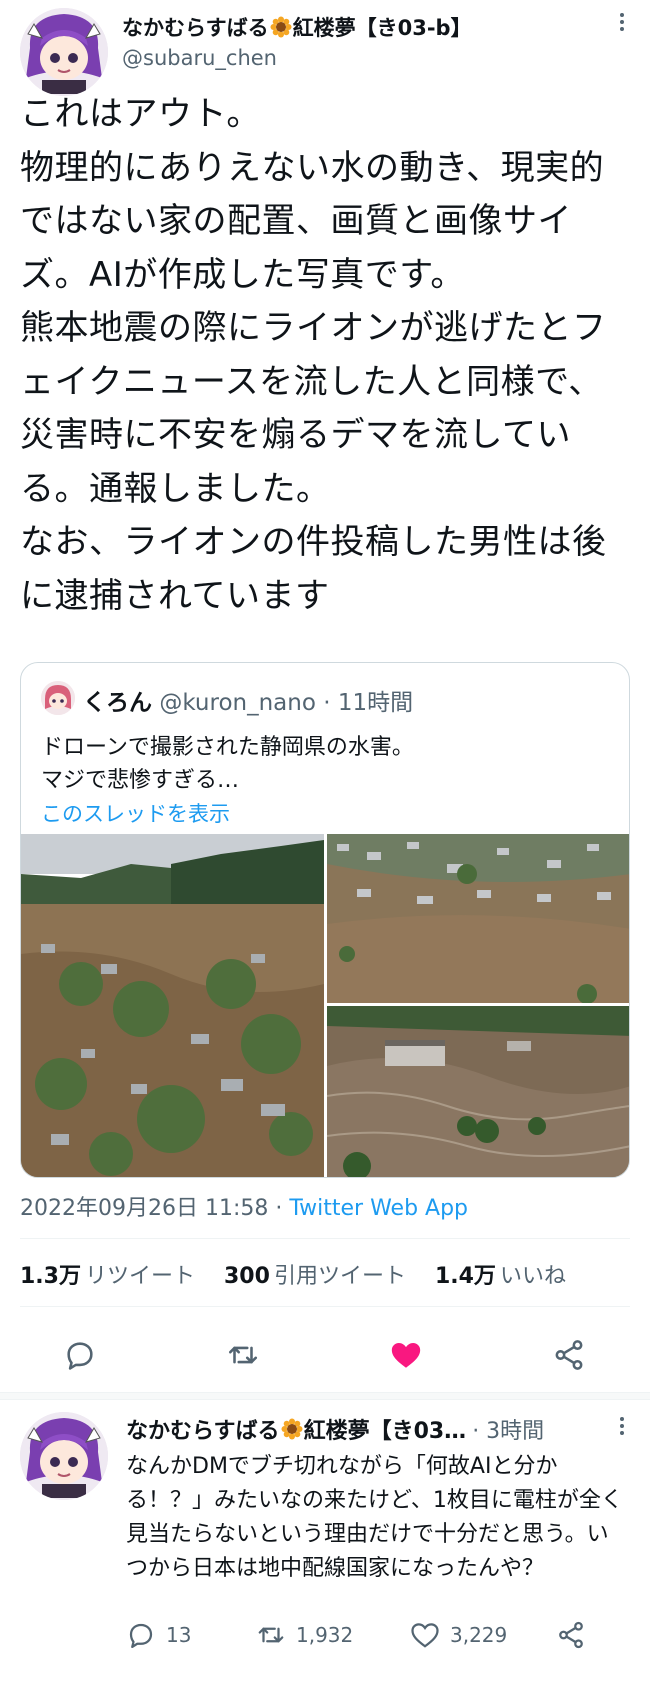 This screenshot has width=650, height=1694. I want to click on like-label: いいね, so click(533, 1276).